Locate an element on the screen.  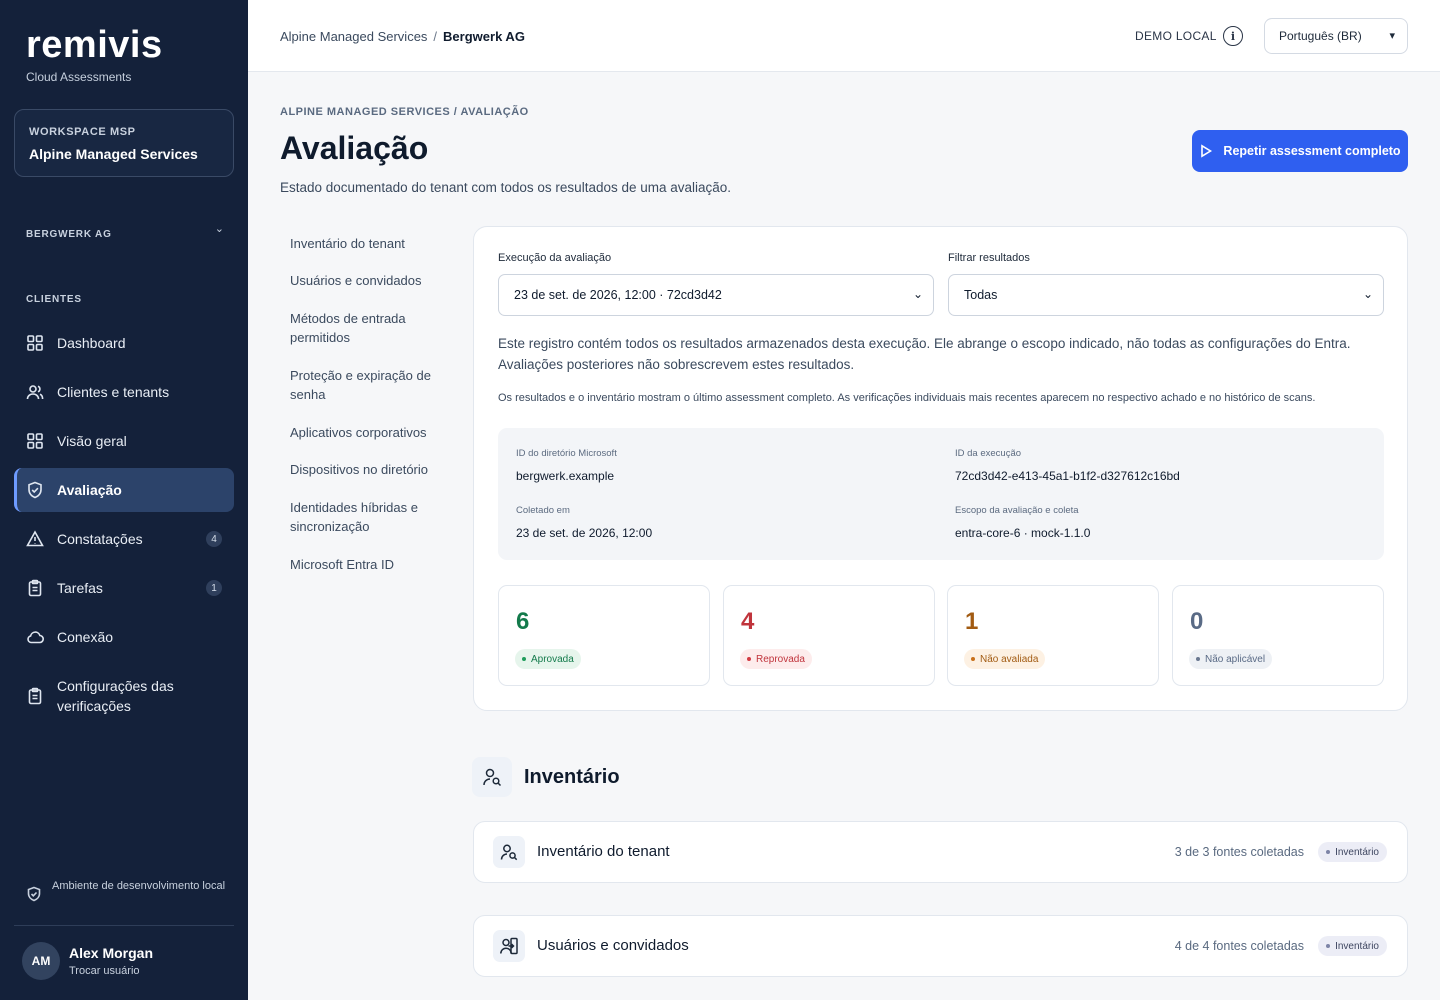
switch-user-link: Trocar usuário is located at coordinates (104, 971).